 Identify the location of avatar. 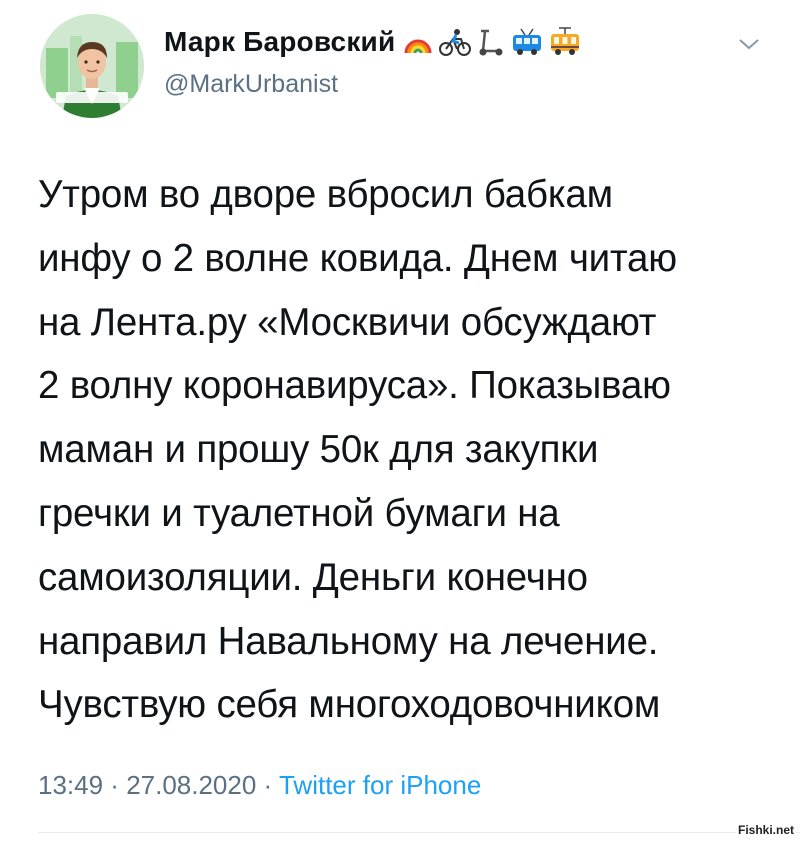
(92, 66).